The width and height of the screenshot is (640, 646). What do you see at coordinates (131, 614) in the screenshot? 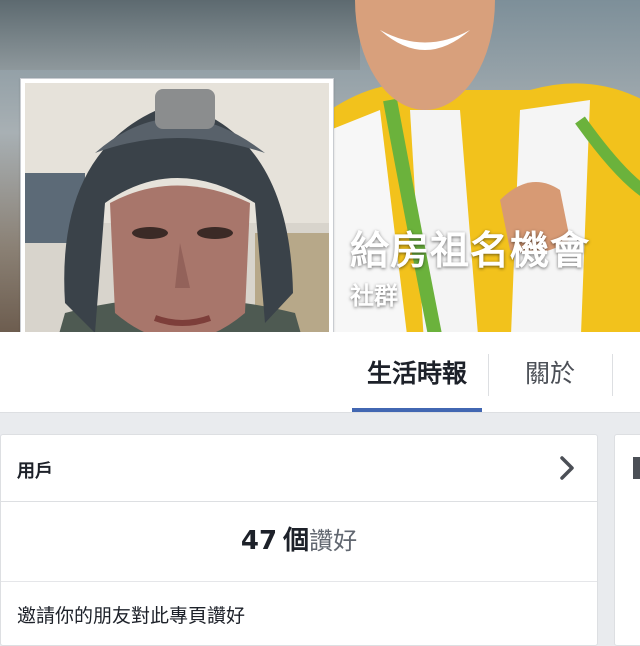
I see `invite-friends-link: 邀請你的朋友對此專頁讚好` at bounding box center [131, 614].